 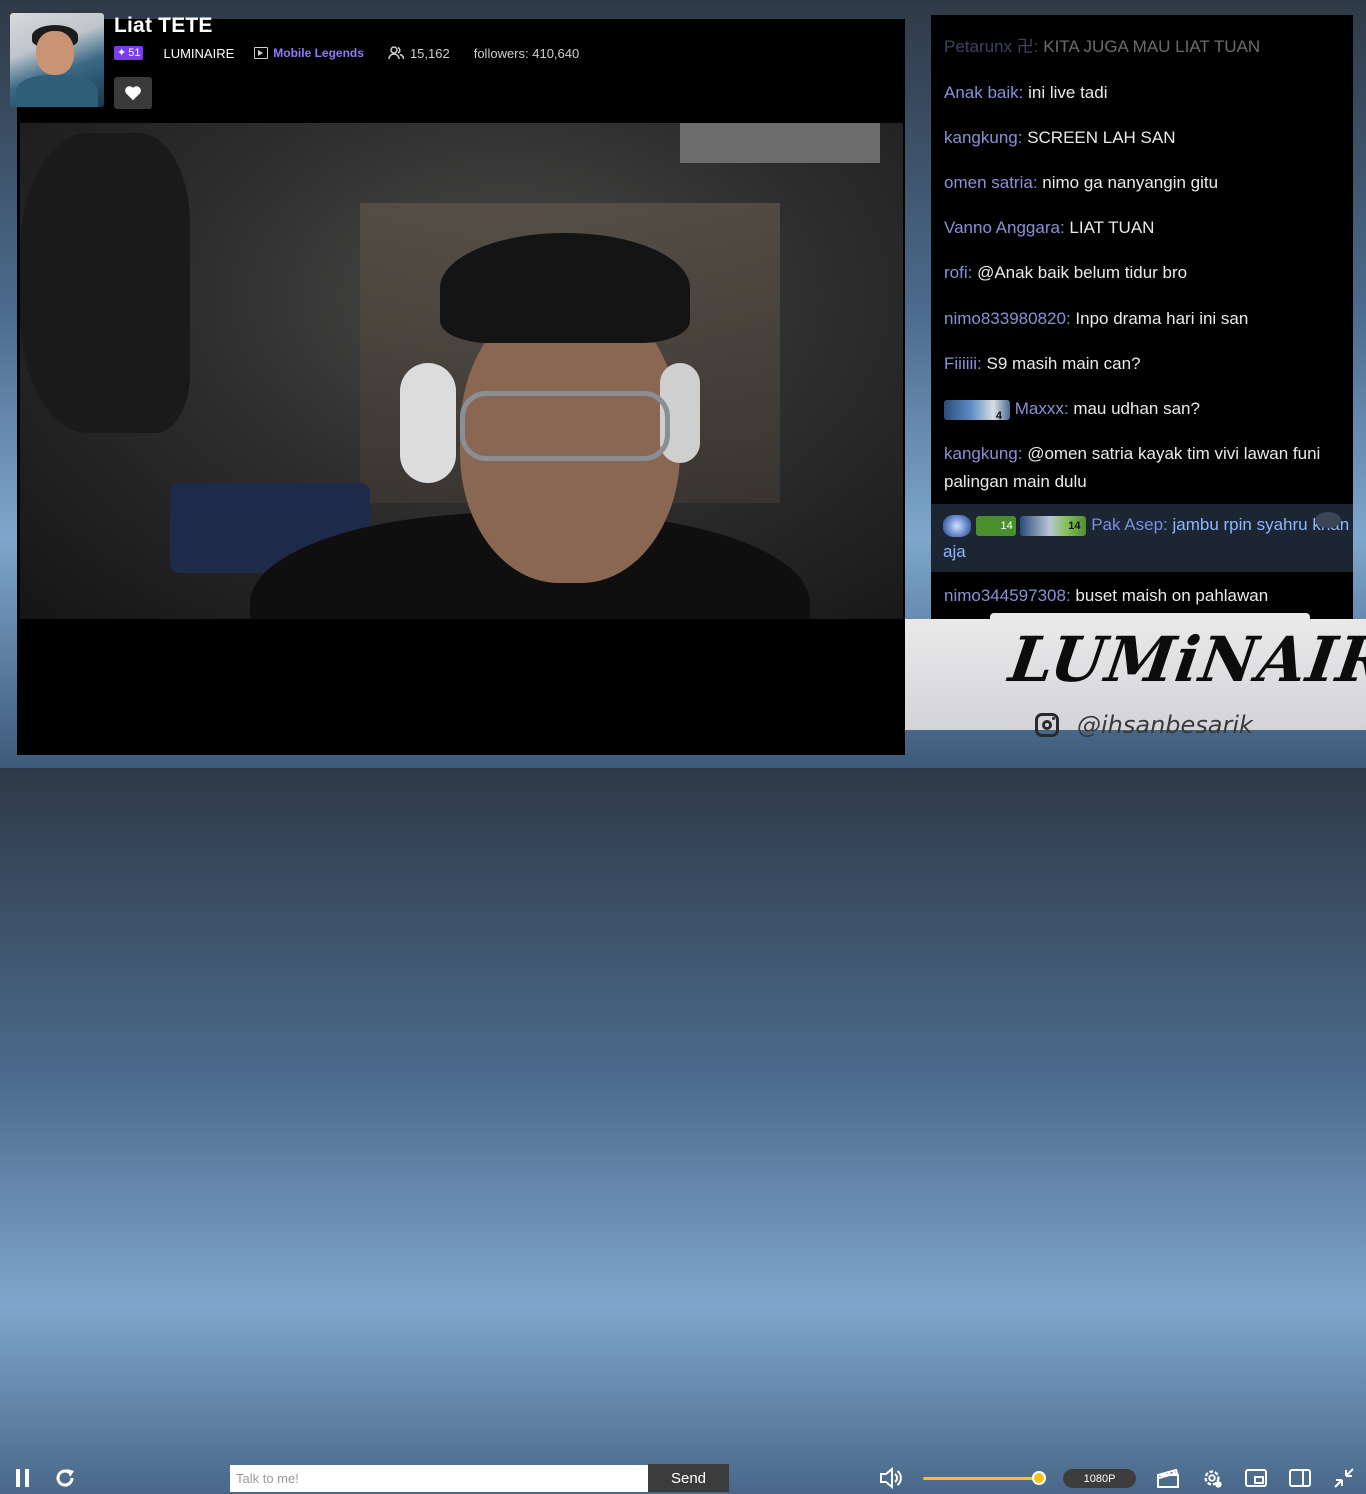 I want to click on game-link: Mobile Legends, so click(x=309, y=53).